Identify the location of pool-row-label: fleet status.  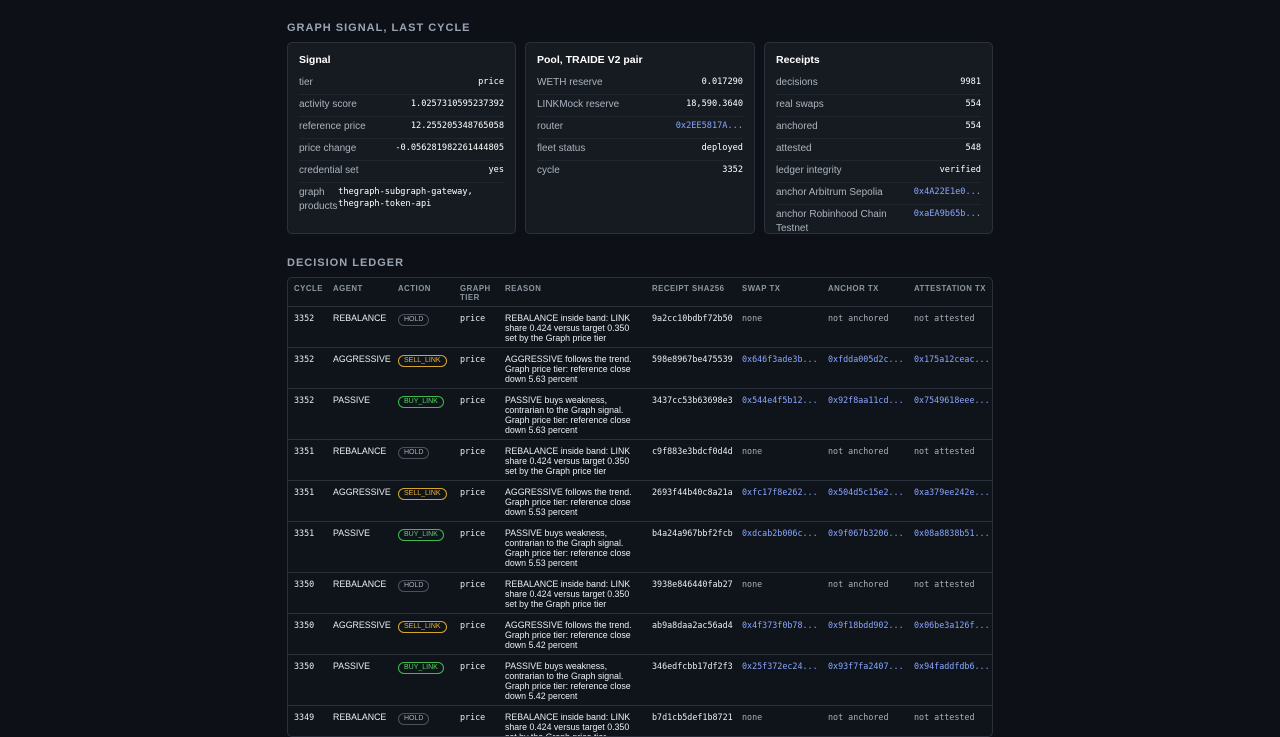
(561, 149).